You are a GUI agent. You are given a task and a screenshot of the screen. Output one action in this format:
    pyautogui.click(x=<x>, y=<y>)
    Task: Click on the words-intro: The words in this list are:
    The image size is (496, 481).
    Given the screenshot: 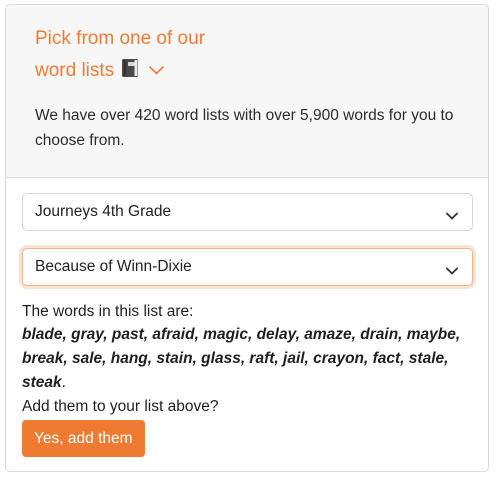 What is the action you would take?
    pyautogui.click(x=108, y=311)
    